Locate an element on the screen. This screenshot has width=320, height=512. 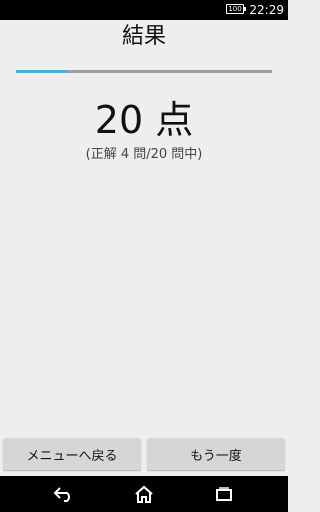
progress-bar is located at coordinates (144, 71).